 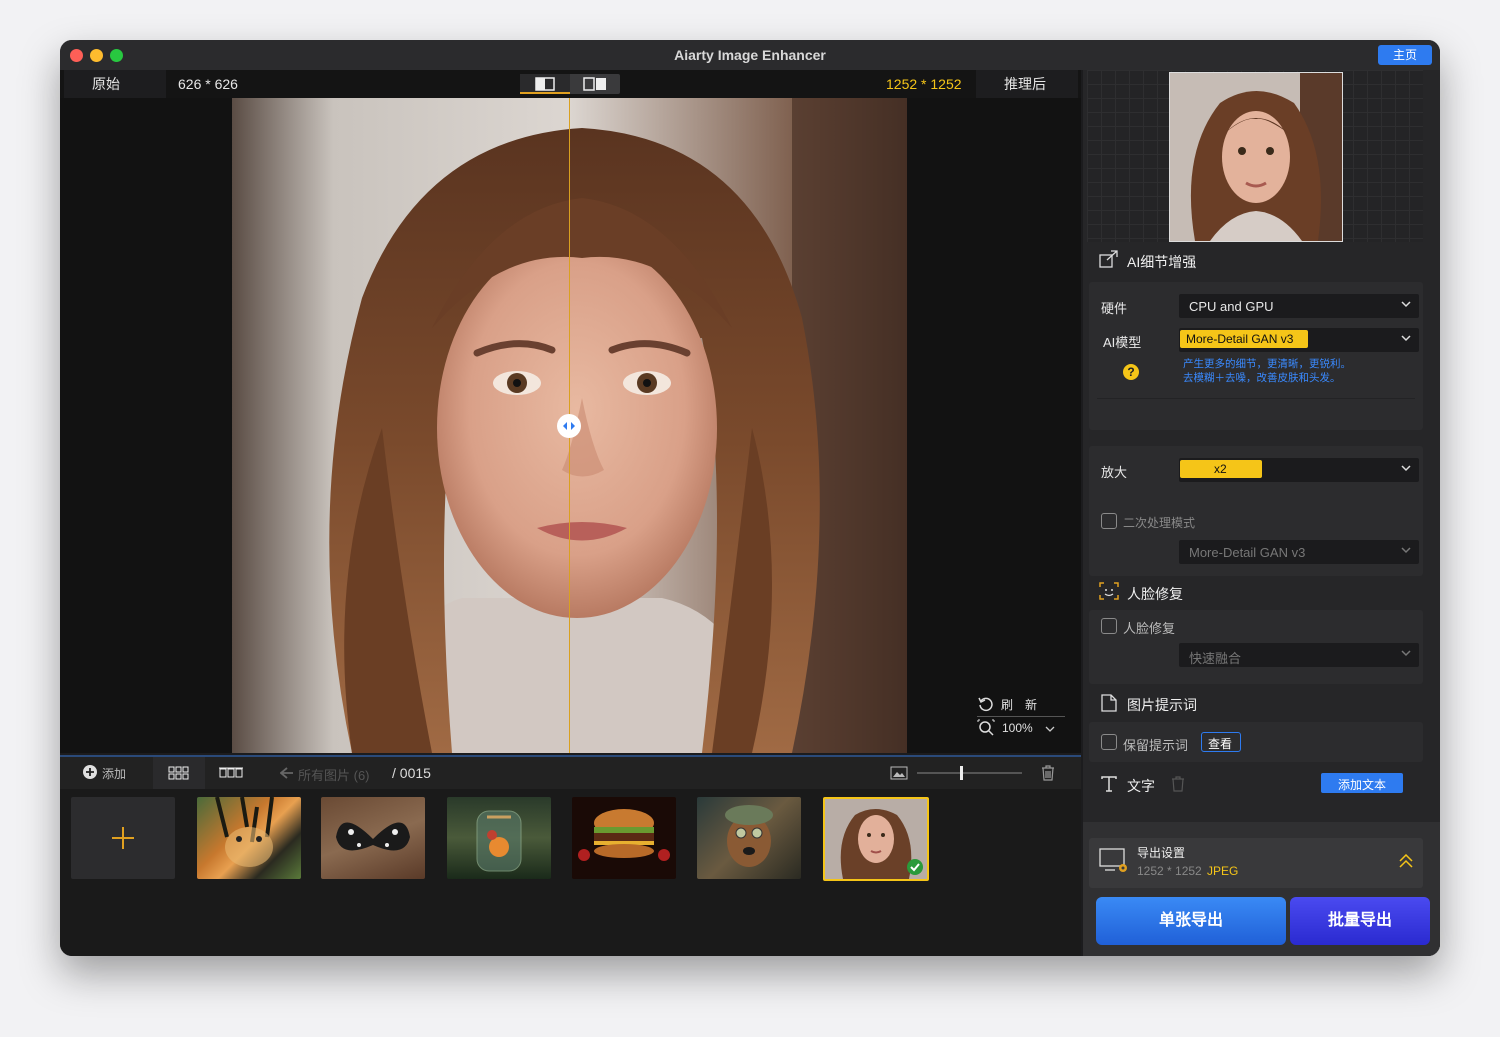 I want to click on secondary-model-dropdown: More-Detail GAN v3, so click(x=1299, y=552).